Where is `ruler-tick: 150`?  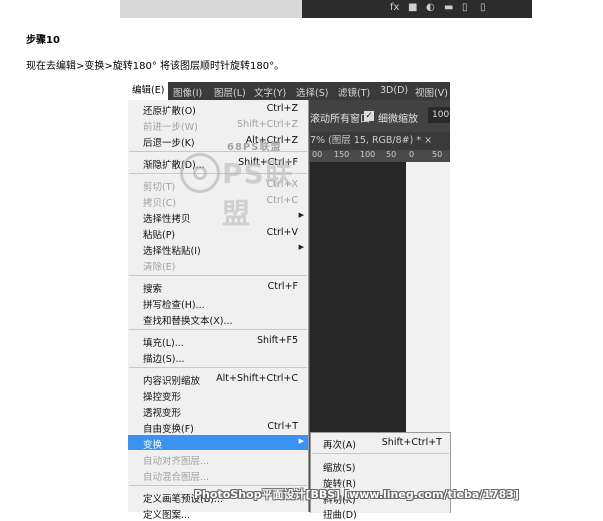 ruler-tick: 150 is located at coordinates (342, 154).